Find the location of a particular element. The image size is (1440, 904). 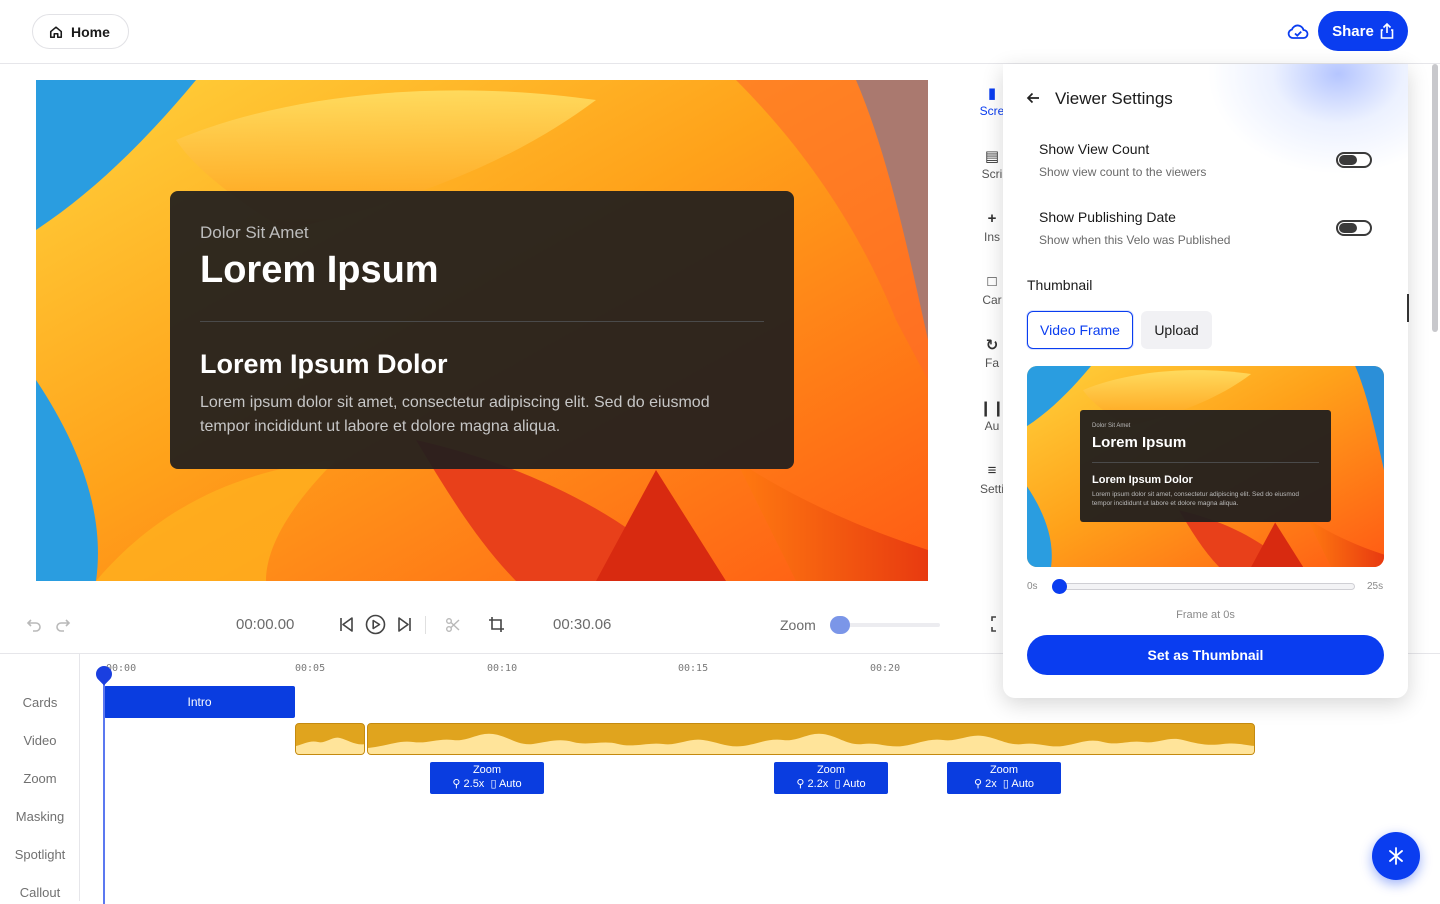

assistant-fab-button is located at coordinates (1396, 856).